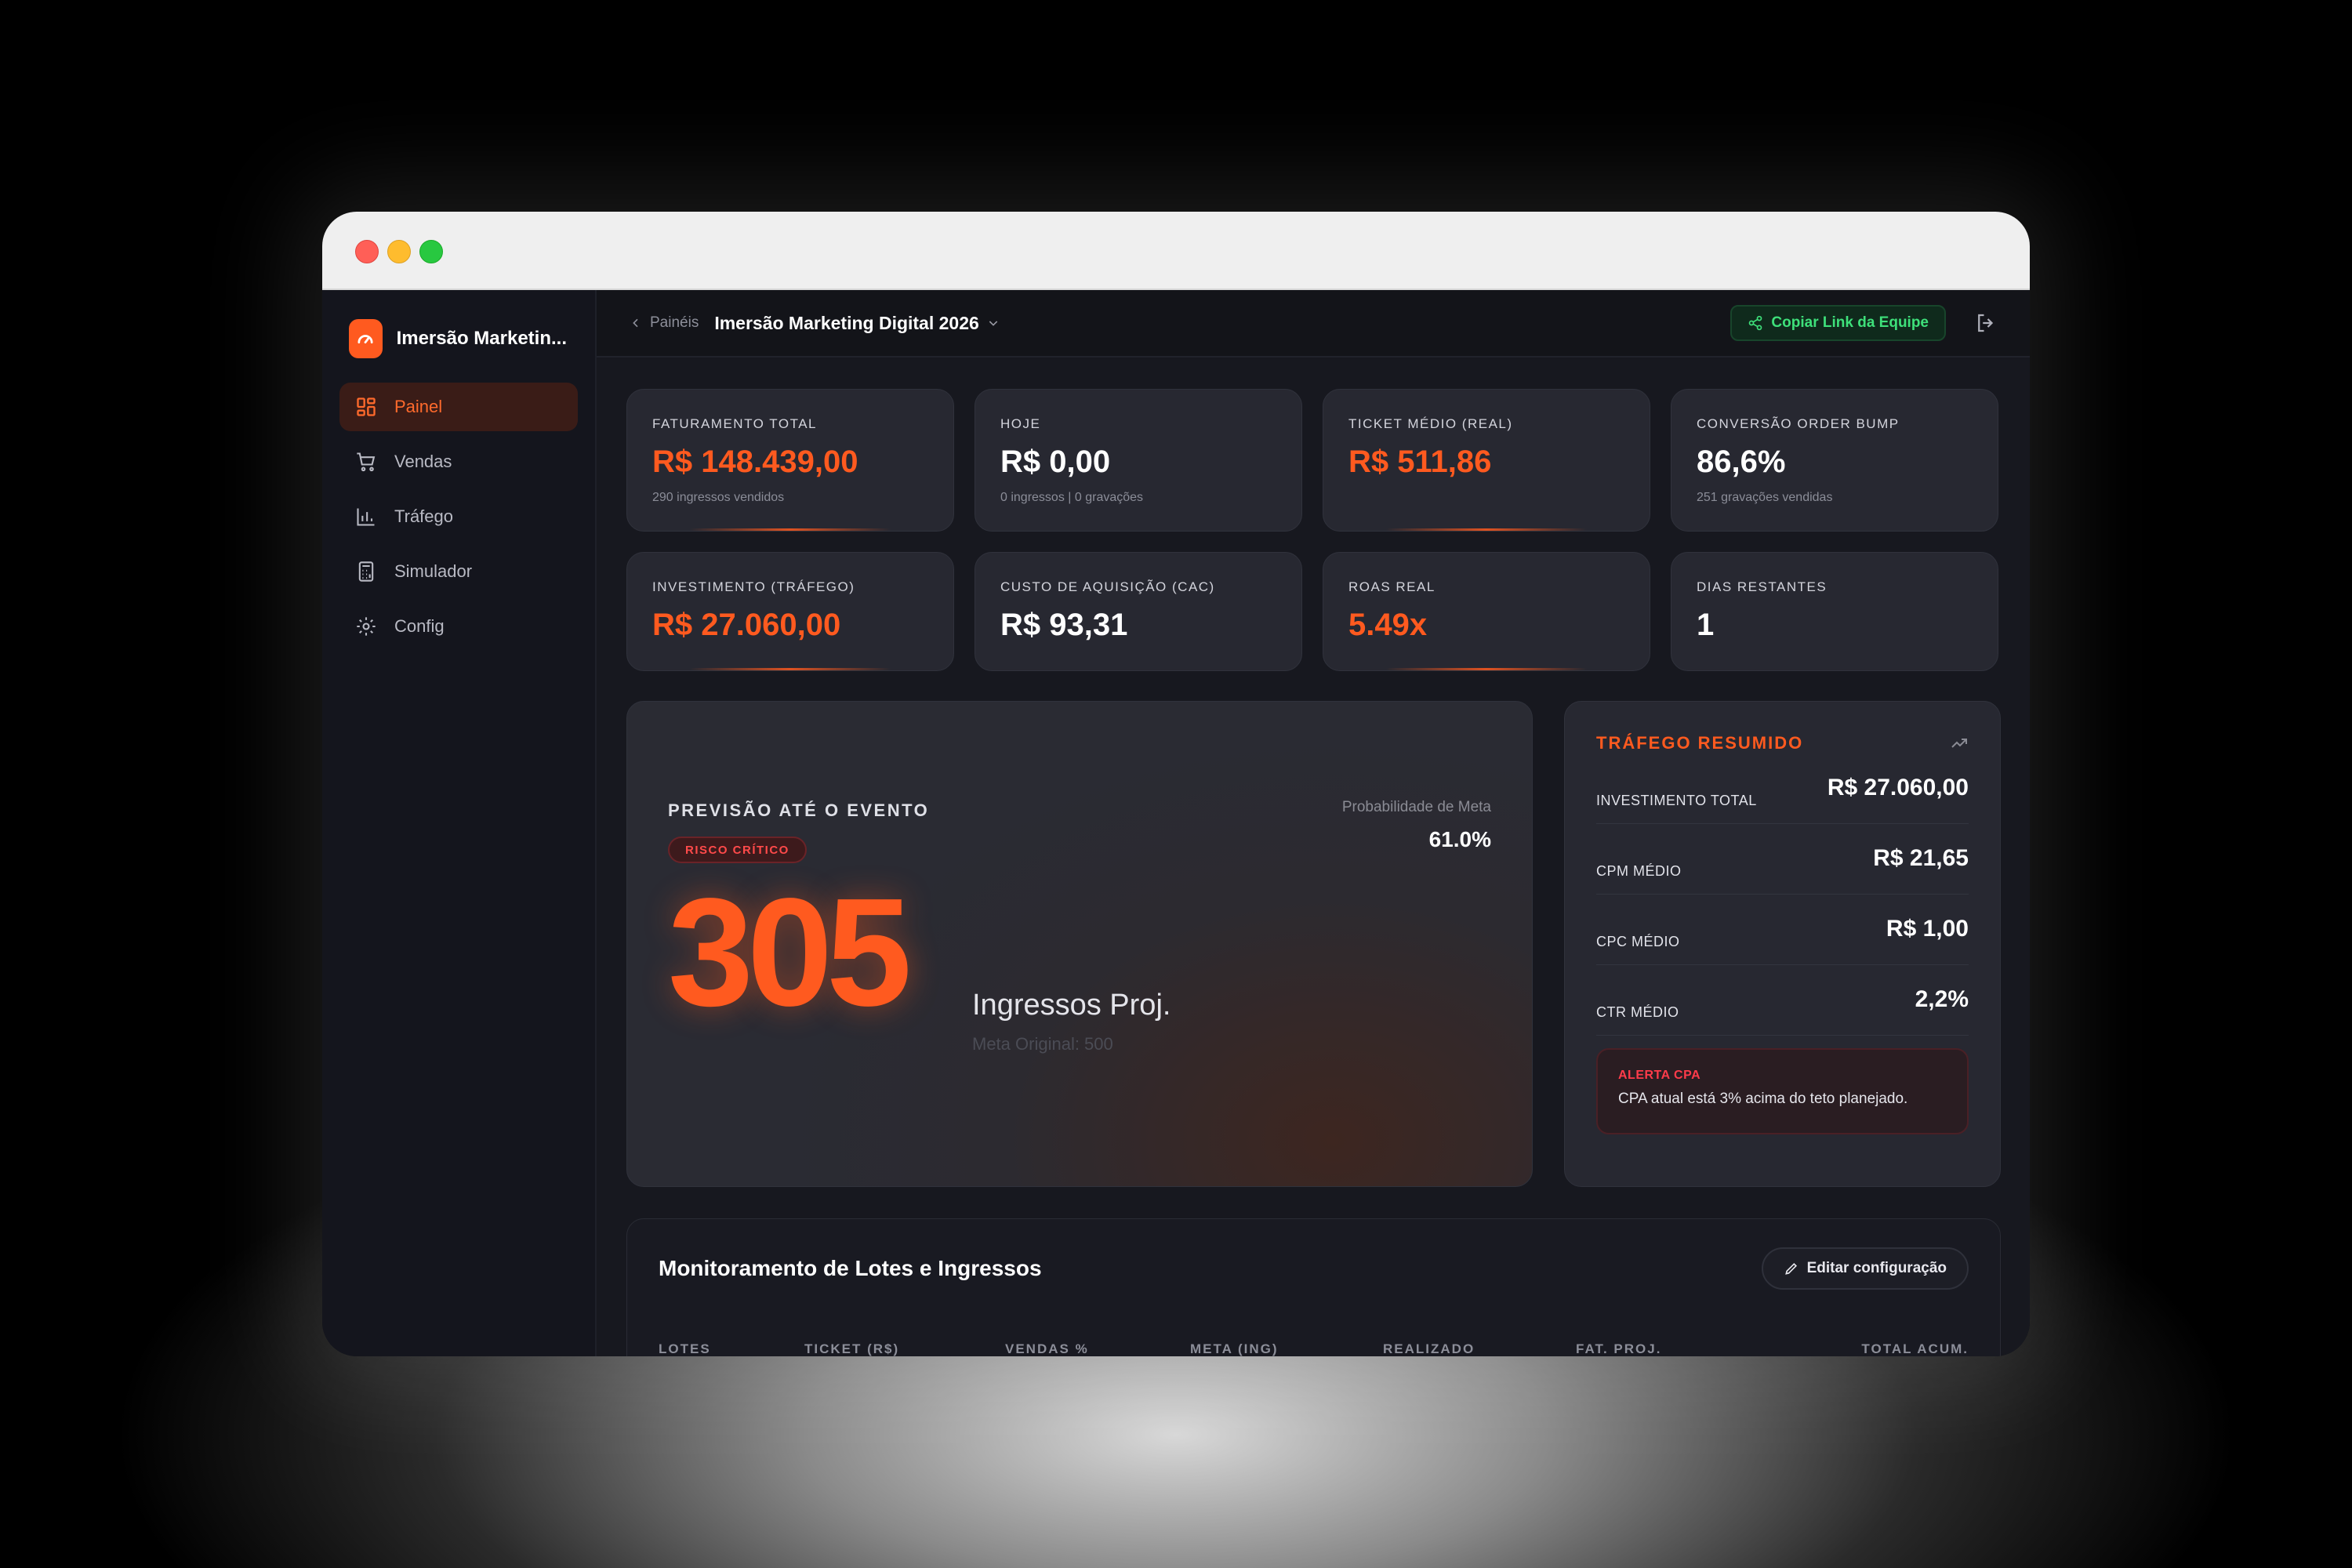 This screenshot has width=2352, height=1568. Describe the element at coordinates (1959, 743) in the screenshot. I see `trending-up-icon` at that location.